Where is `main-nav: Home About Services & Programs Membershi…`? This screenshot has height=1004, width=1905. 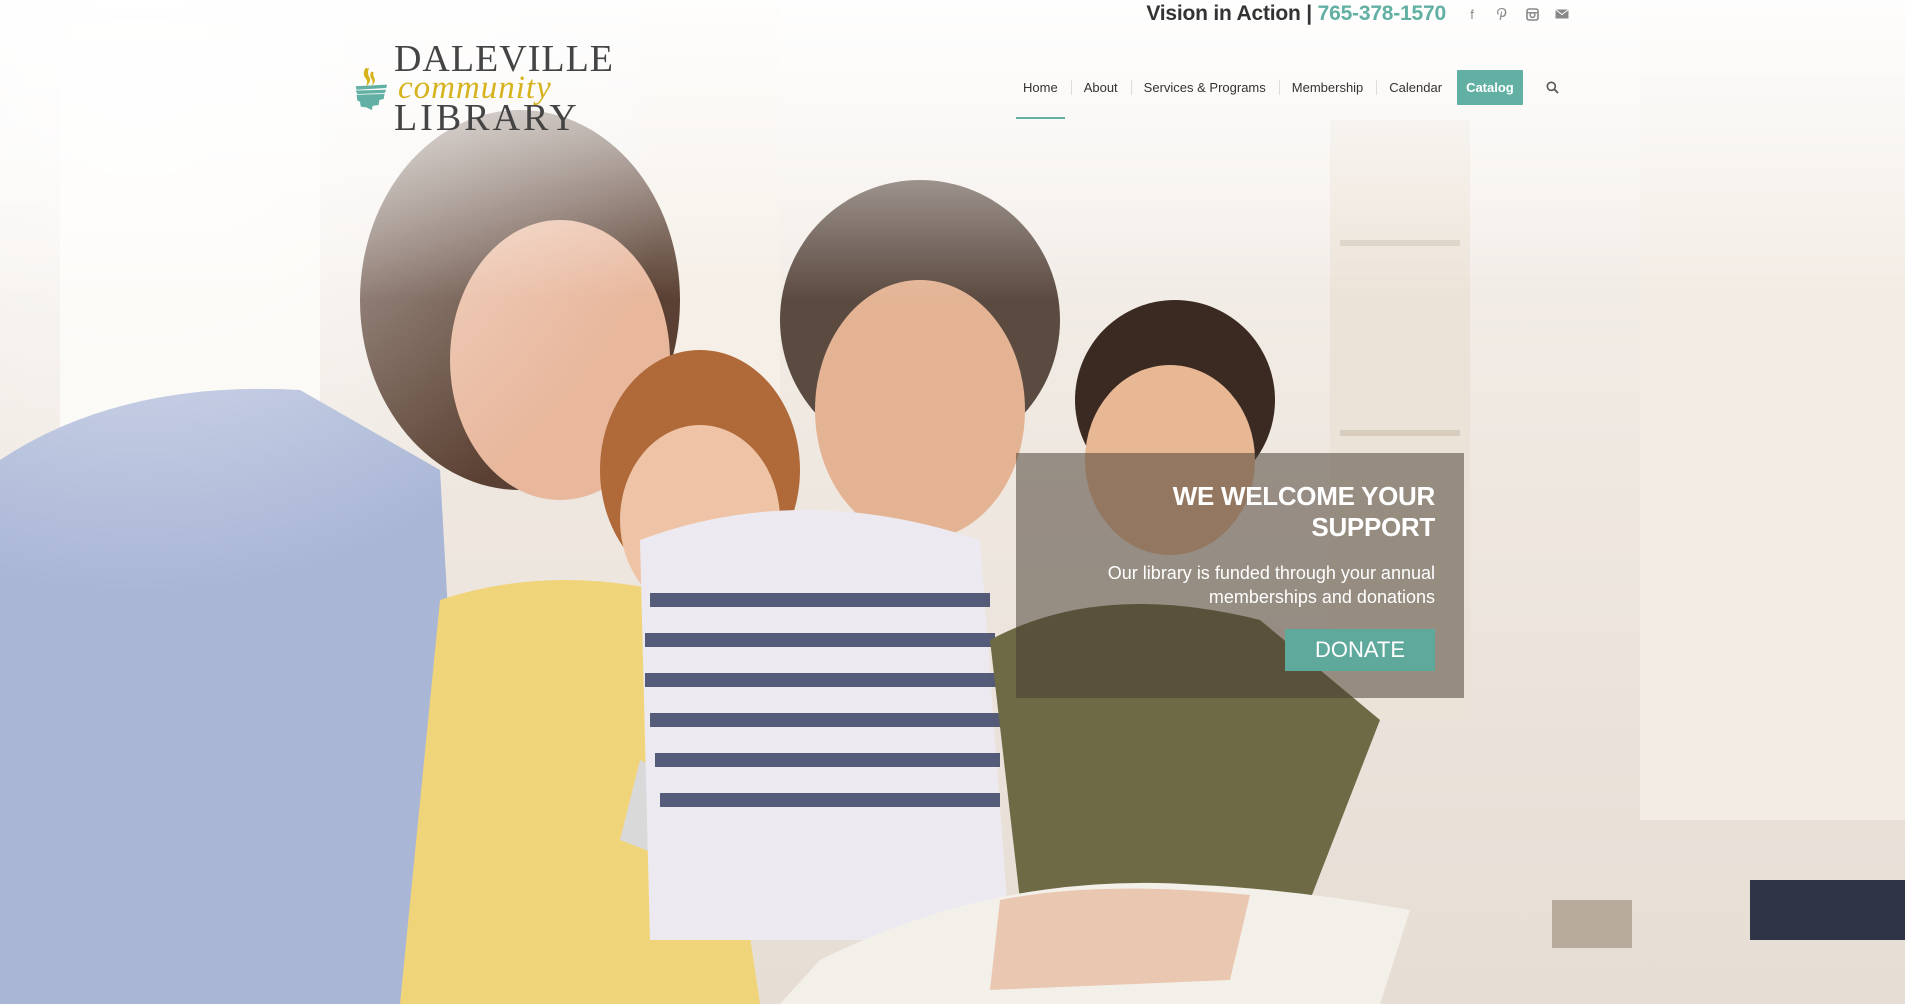
main-nav: Home About Services & Programs Membershi… is located at coordinates (1286, 94).